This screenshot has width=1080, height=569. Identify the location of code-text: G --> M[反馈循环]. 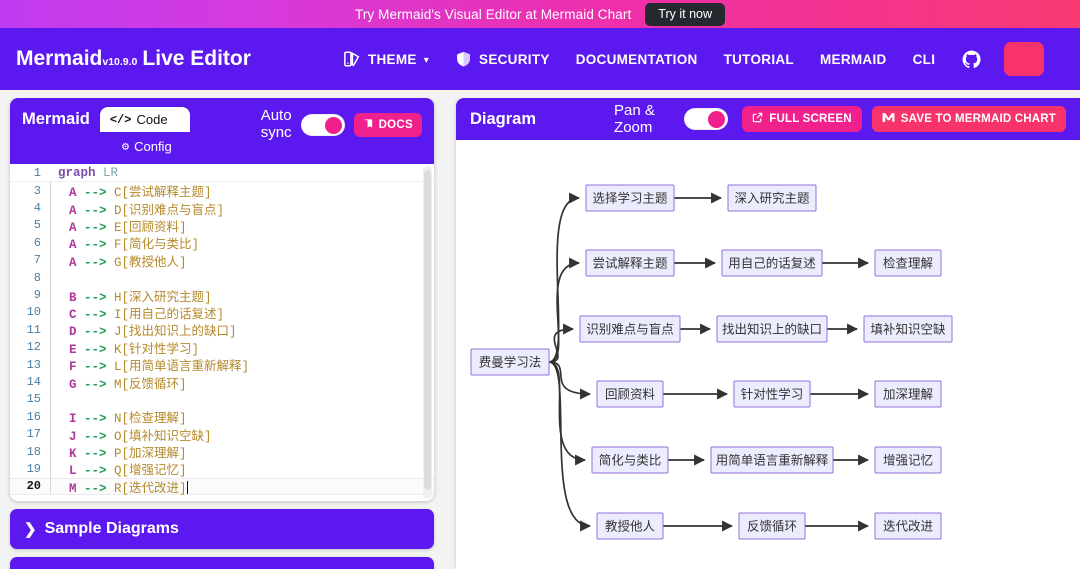
(128, 384).